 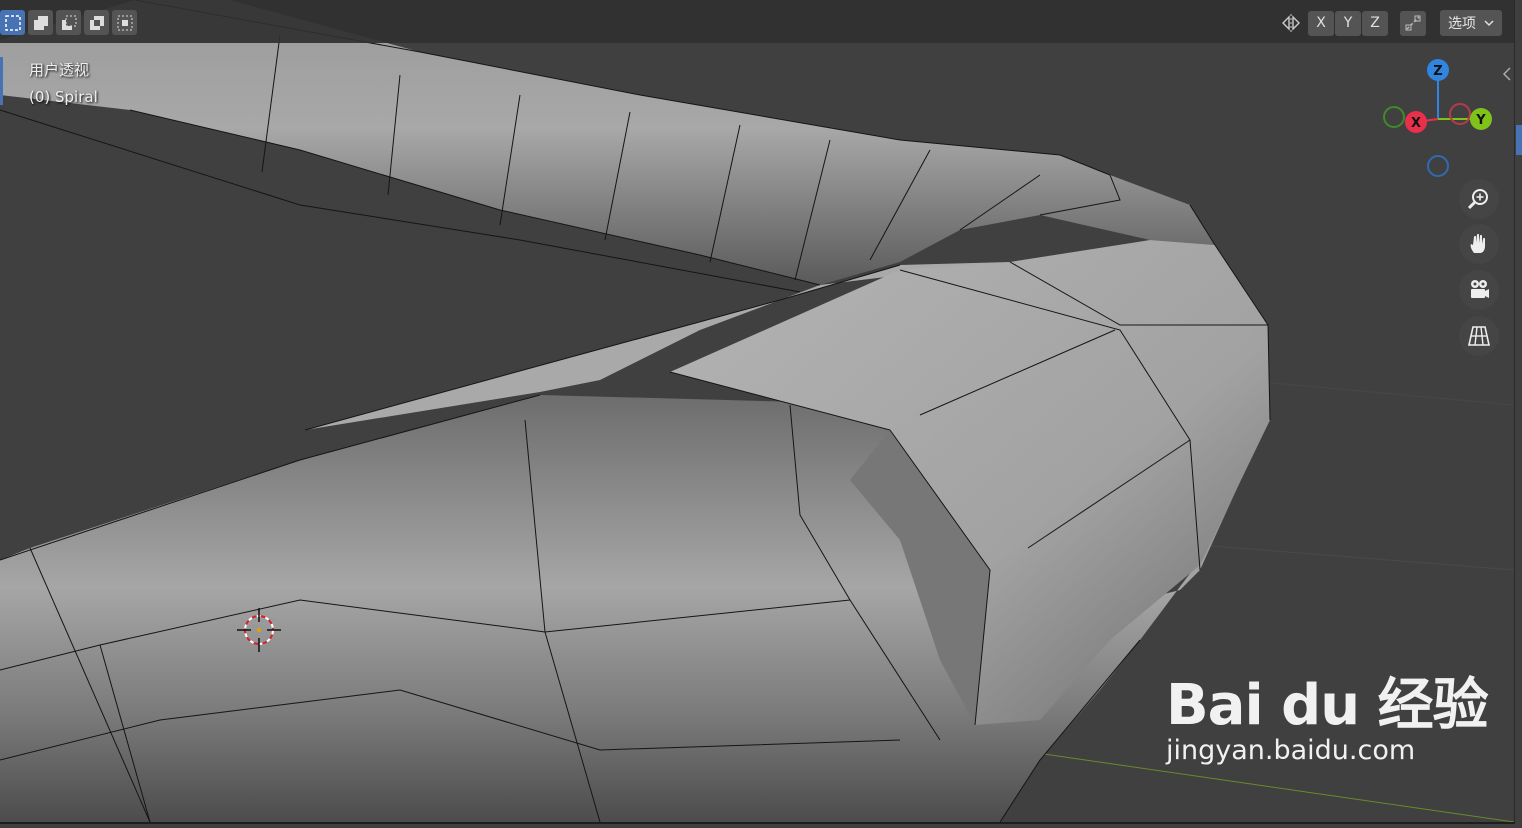 What do you see at coordinates (1394, 117) in the screenshot?
I see `neg-y-axis-handle` at bounding box center [1394, 117].